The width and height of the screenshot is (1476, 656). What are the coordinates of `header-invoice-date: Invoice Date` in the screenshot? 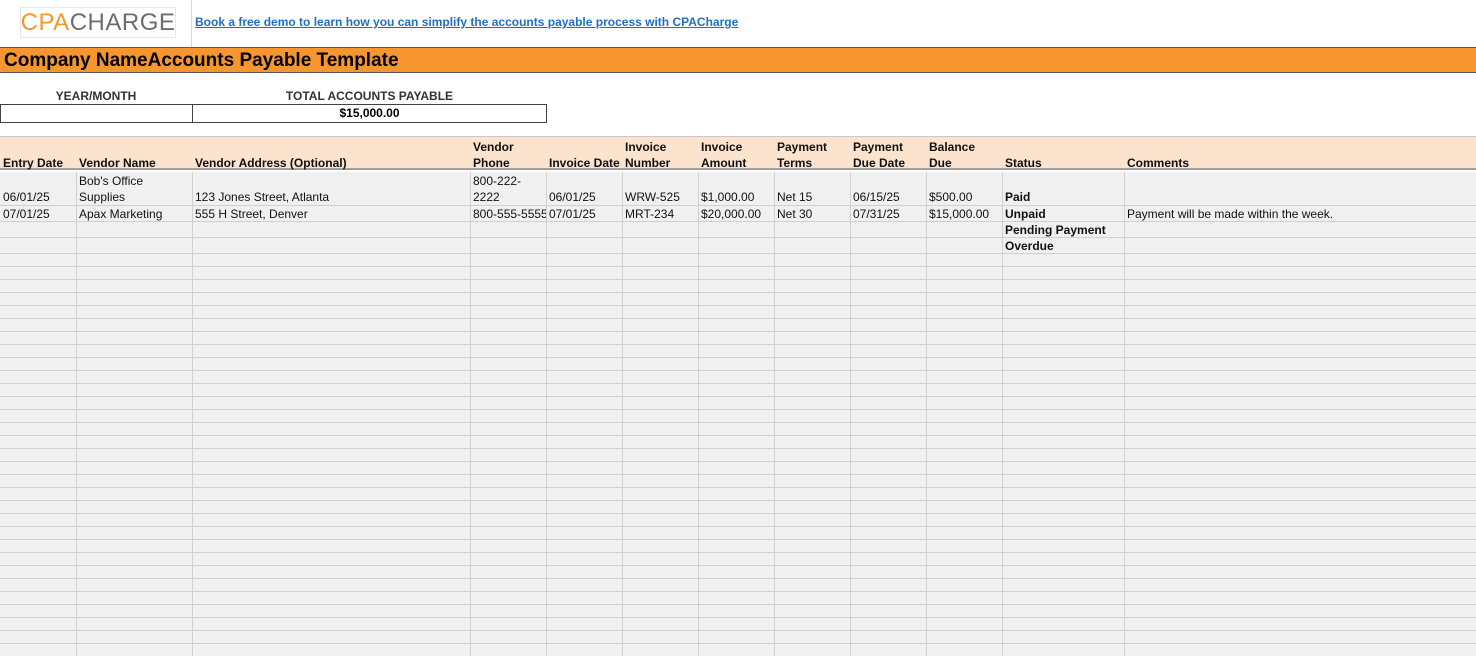 It's located at (584, 163).